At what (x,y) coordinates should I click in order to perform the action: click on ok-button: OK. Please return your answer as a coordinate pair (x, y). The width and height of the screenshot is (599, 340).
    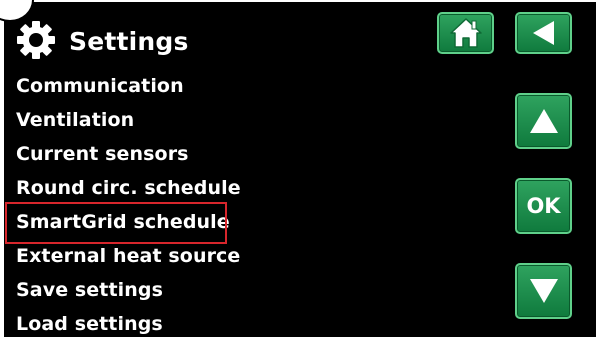
    Looking at the image, I should click on (543, 206).